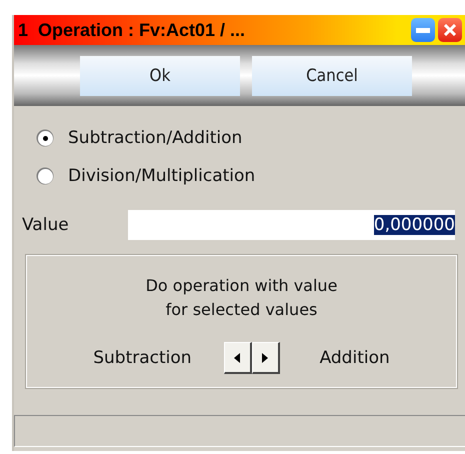 The height and width of the screenshot is (454, 465). I want to click on left-arrow-icon, so click(237, 357).